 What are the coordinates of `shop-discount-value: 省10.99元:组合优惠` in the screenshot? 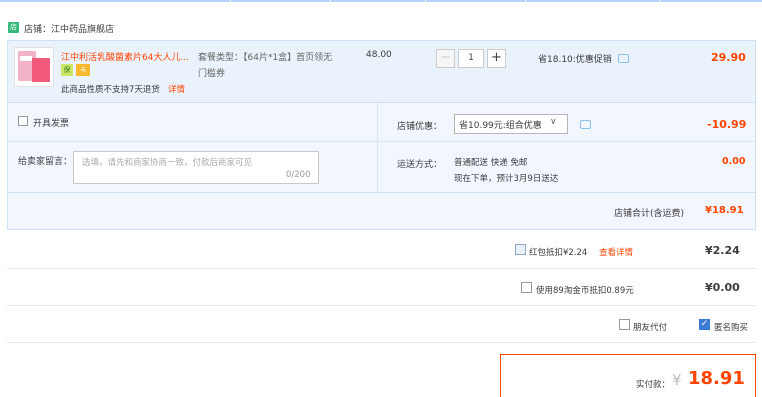 It's located at (500, 124).